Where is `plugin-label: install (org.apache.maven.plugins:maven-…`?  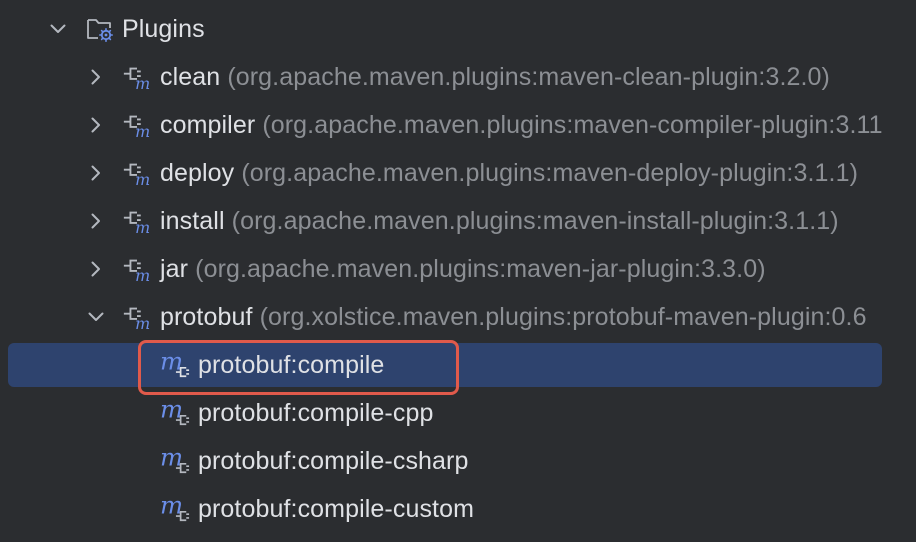 plugin-label: install (org.apache.maven.plugins:maven-… is located at coordinates (499, 221).